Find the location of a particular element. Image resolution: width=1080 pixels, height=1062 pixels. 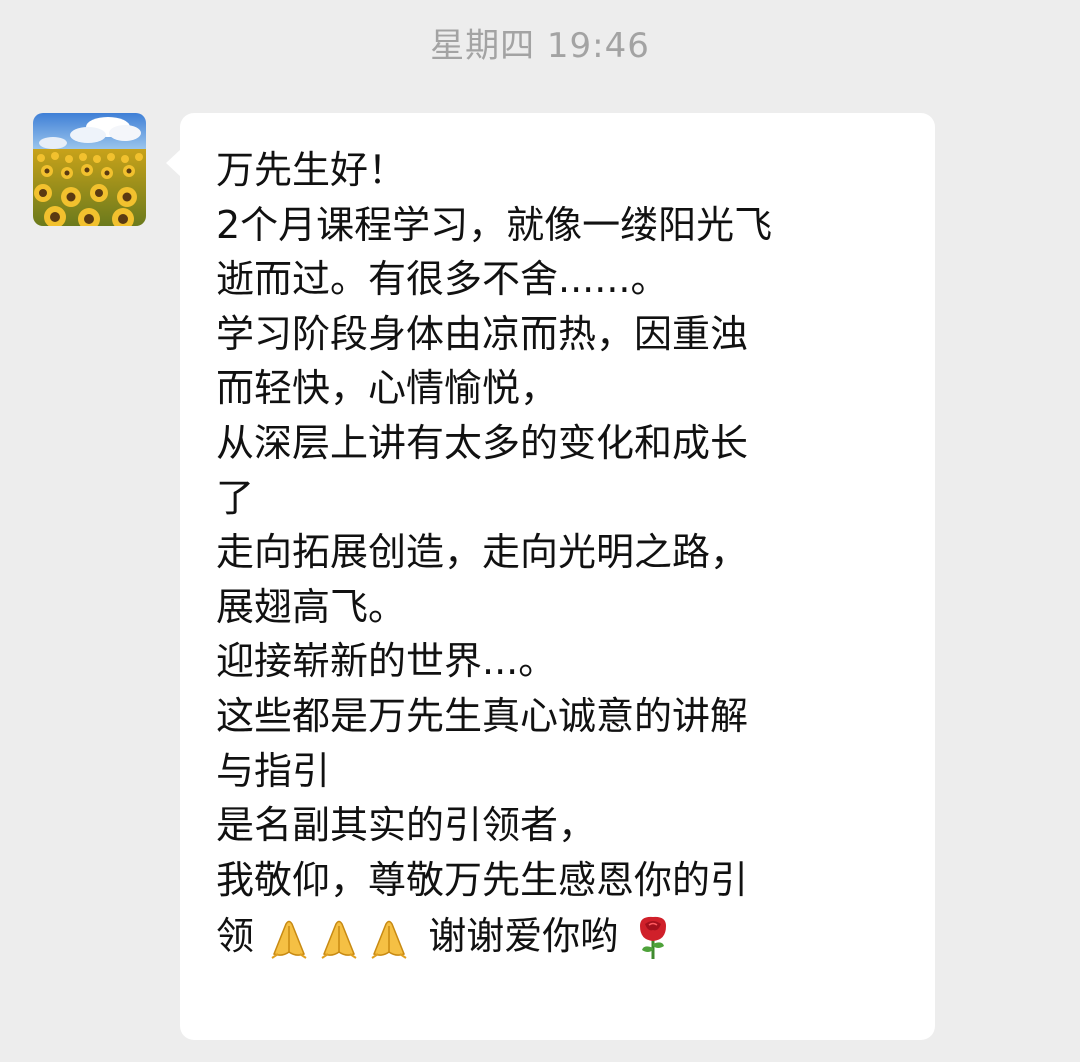

sunflower-field-avatar-icon is located at coordinates (89, 169).